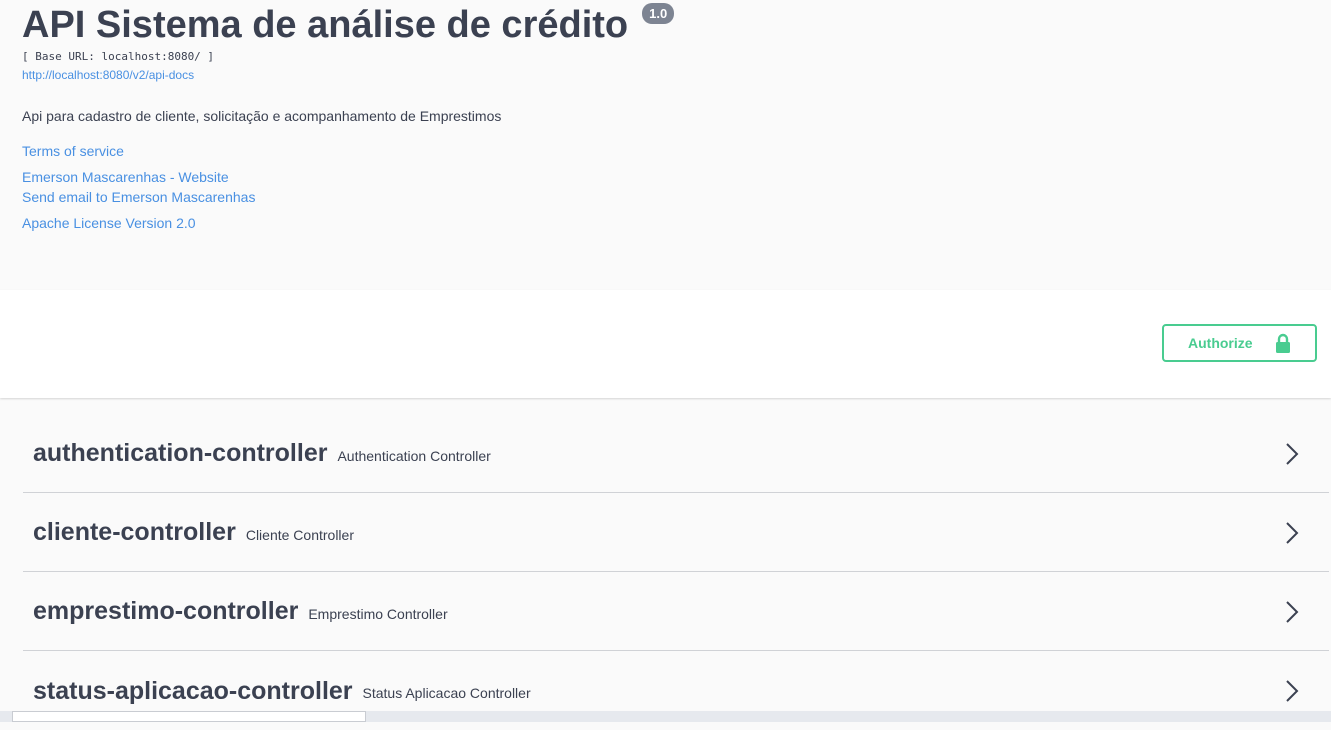  What do you see at coordinates (118, 56) in the screenshot?
I see `base-url: [ Base URL: localhost:8080/ ]` at bounding box center [118, 56].